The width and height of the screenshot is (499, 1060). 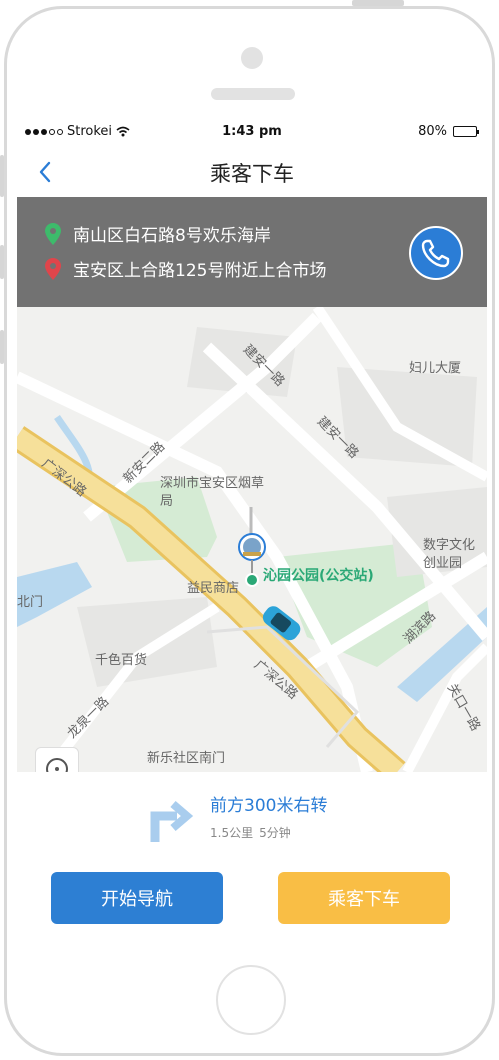 I want to click on address-panel: 南山区白石路8号欢乐海岸 宝安区上合路125号附近上合市场, so click(x=252, y=252).